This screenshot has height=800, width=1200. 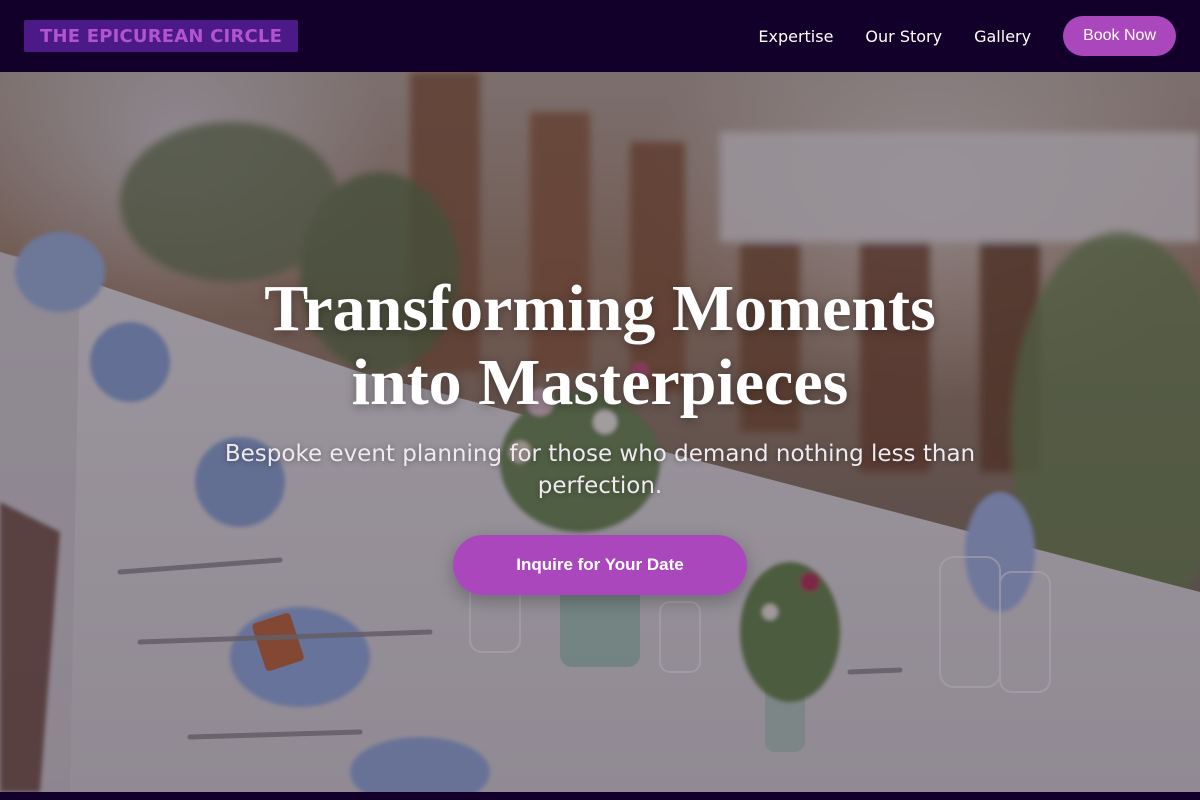 What do you see at coordinates (600, 565) in the screenshot?
I see `inquire-button: Inquire for Your Date` at bounding box center [600, 565].